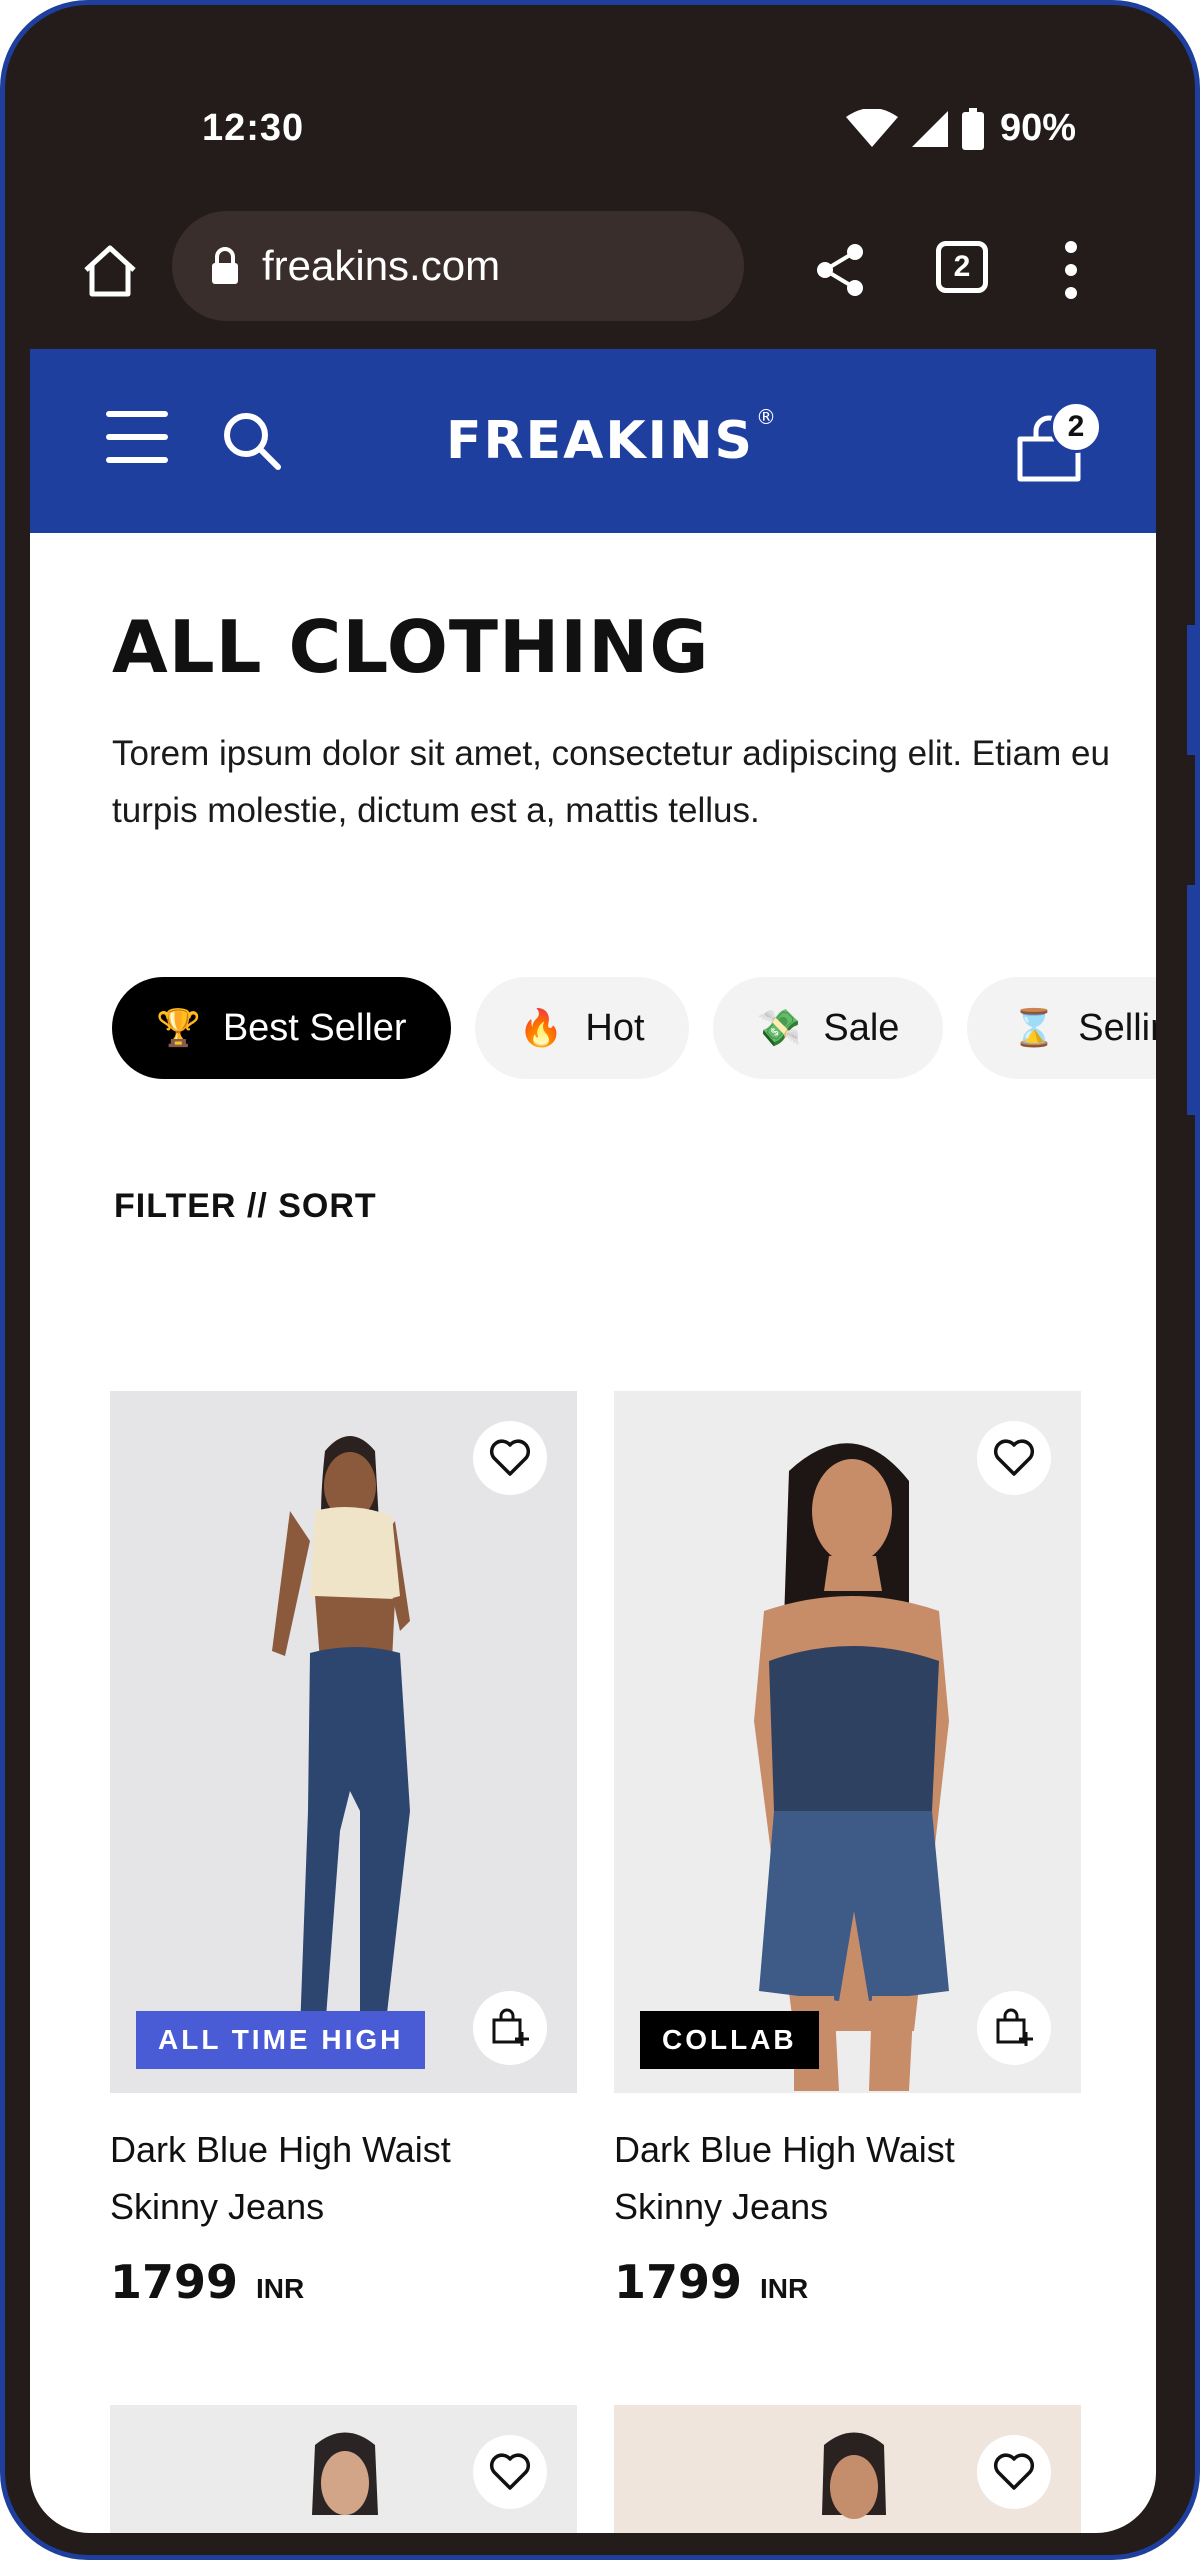  I want to click on brand-logo: FREAKINS ®, so click(612, 438).